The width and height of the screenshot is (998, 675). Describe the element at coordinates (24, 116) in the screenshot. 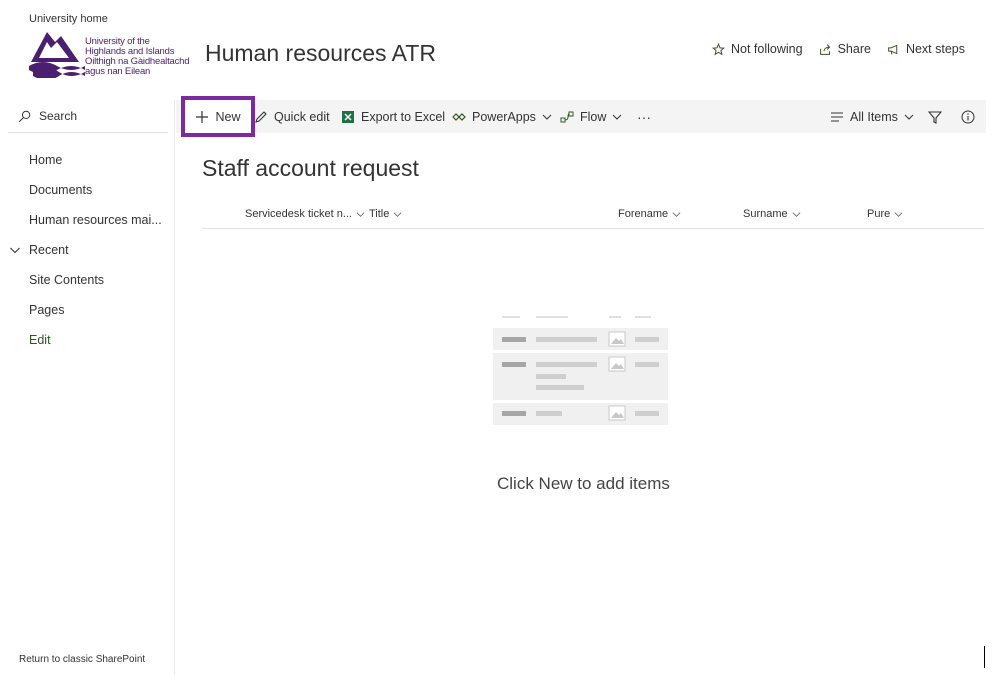

I see `search-icon` at that location.